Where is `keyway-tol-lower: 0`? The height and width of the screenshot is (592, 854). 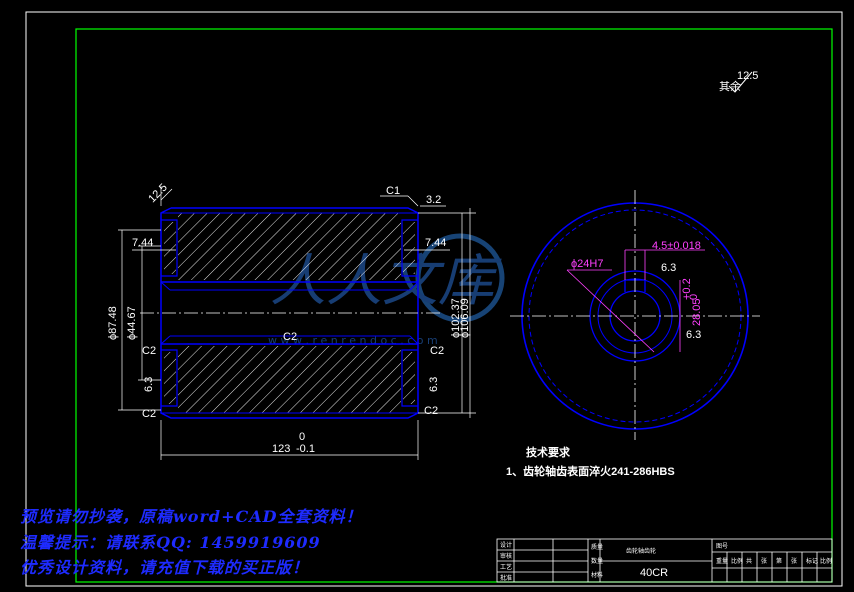 keyway-tol-lower: 0 is located at coordinates (694, 297).